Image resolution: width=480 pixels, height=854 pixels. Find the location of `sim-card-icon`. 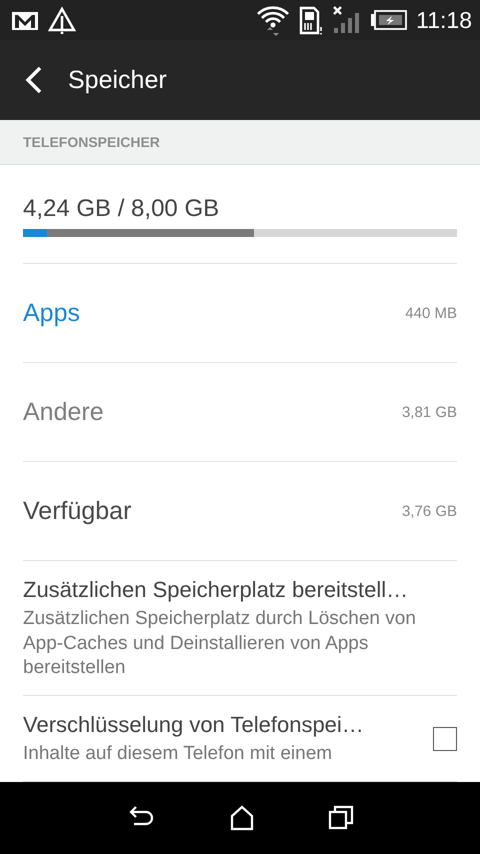

sim-card-icon is located at coordinates (311, 20).